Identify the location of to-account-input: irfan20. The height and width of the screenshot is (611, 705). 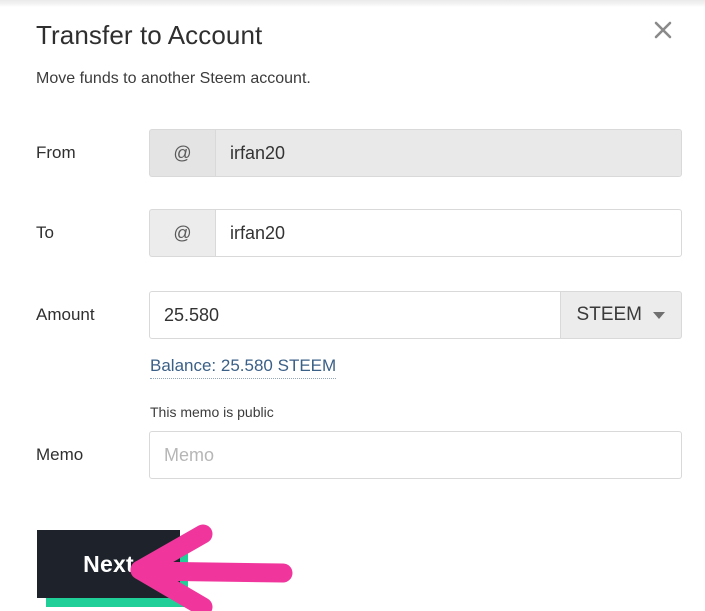
(448, 233).